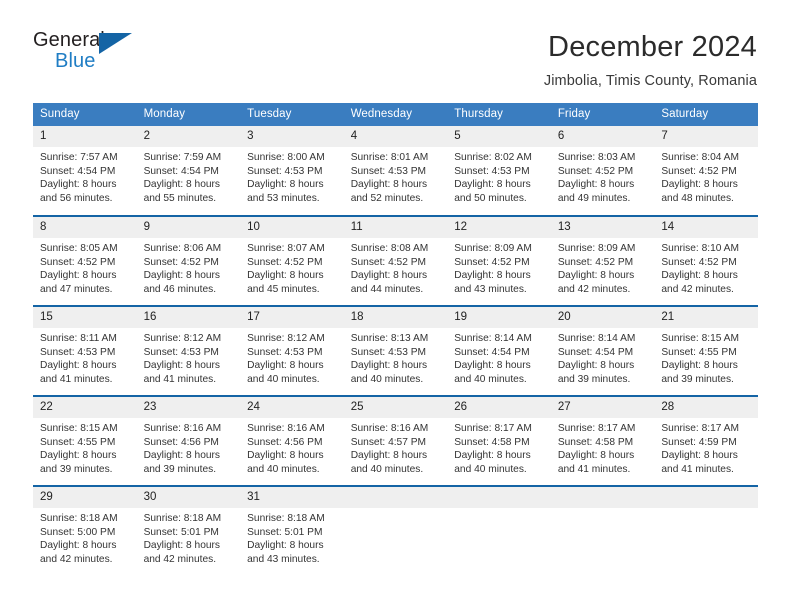 This screenshot has width=792, height=612. I want to click on day-number: 21, so click(706, 317).